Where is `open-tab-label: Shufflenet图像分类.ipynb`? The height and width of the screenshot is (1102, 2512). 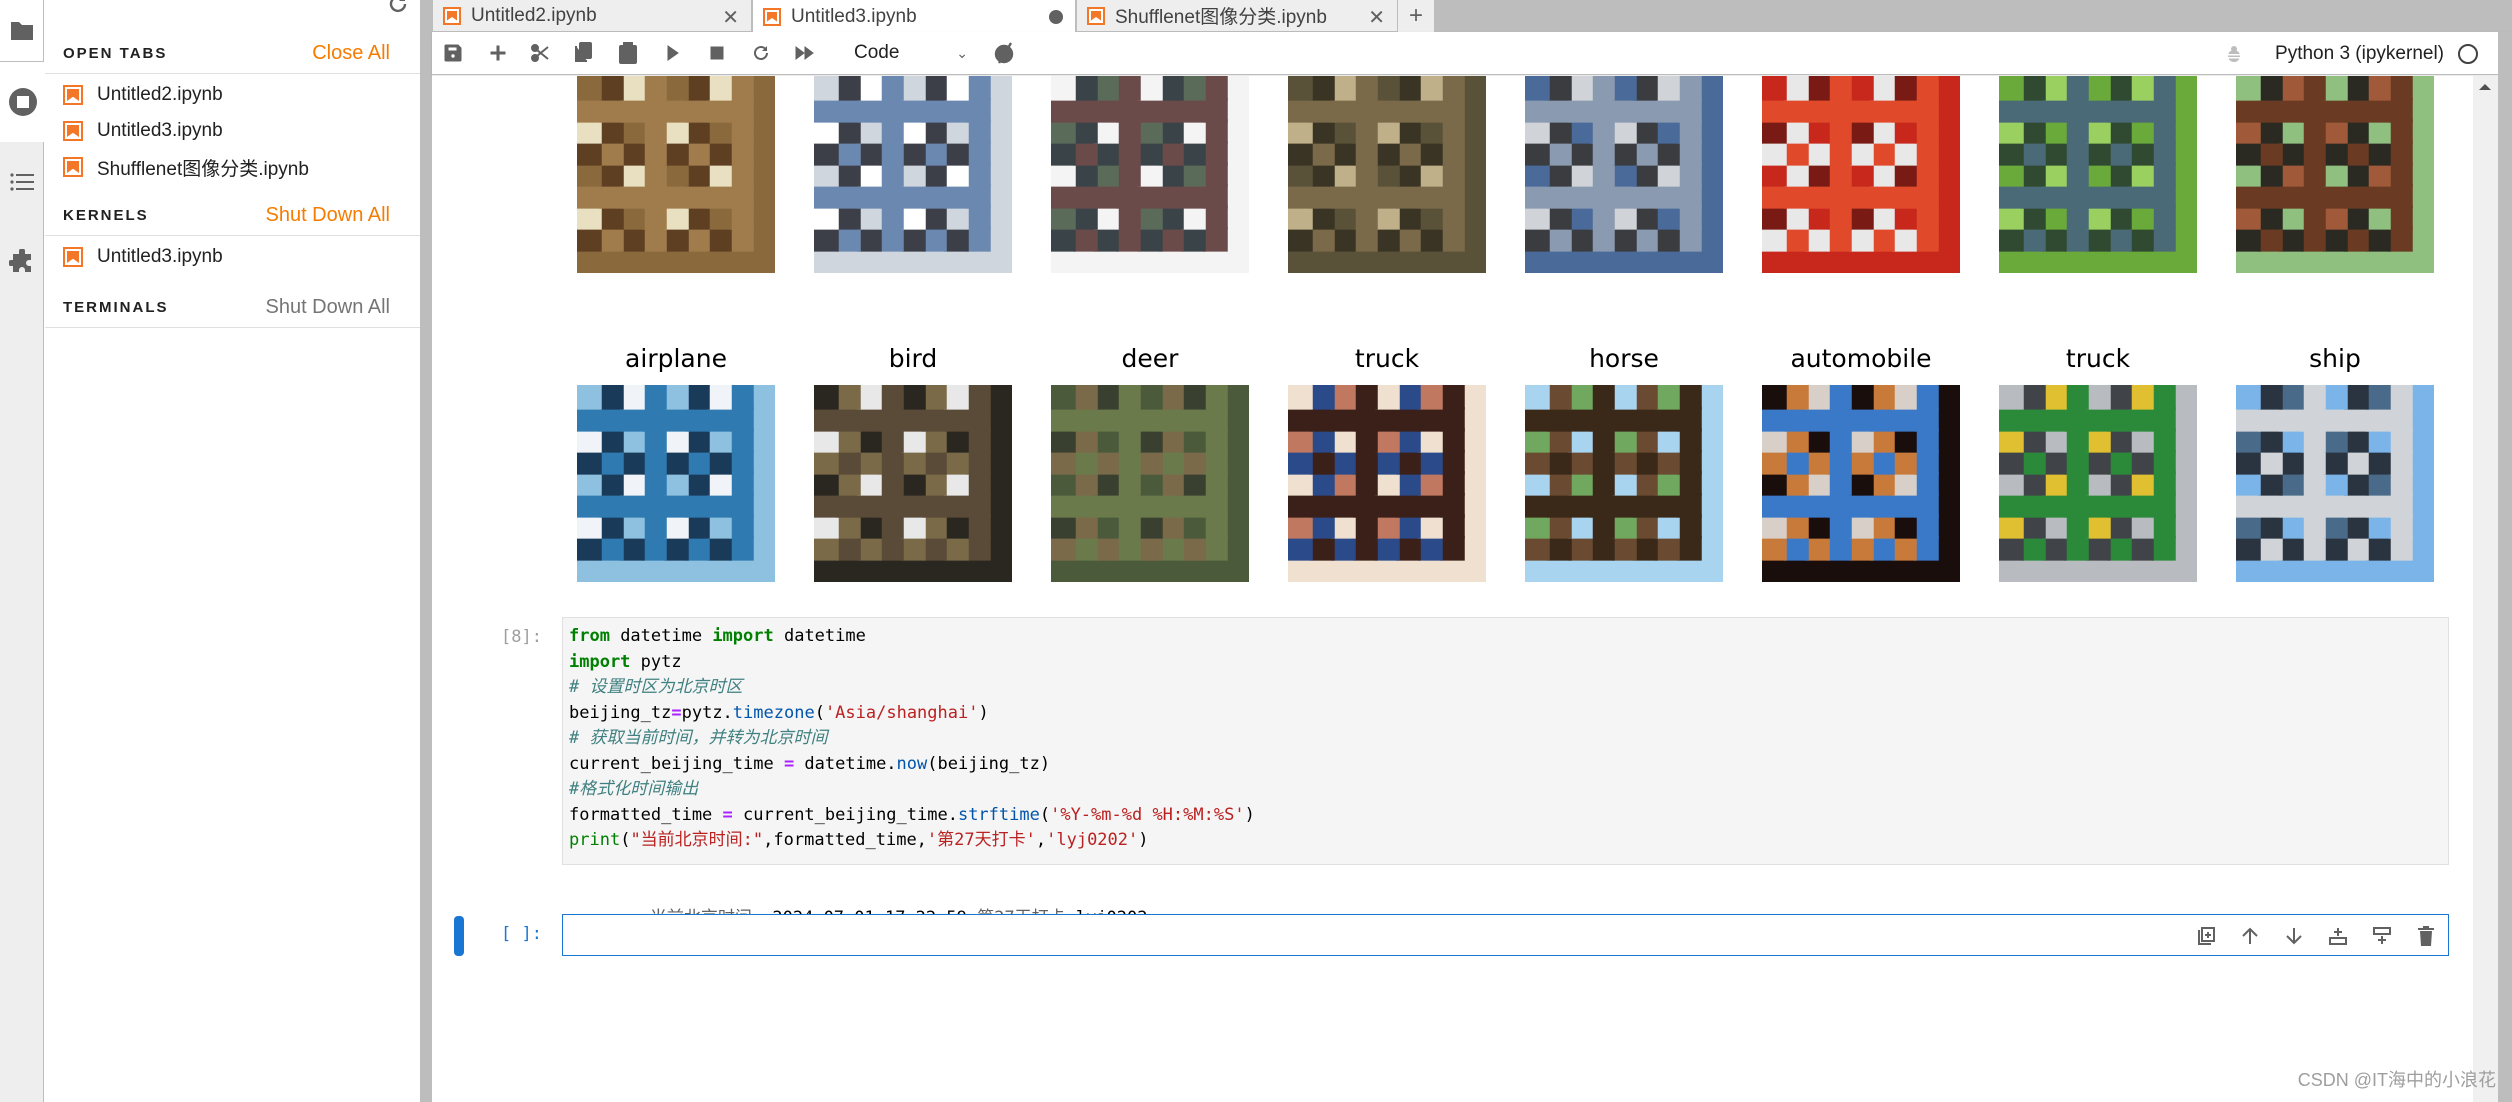
open-tab-label: Shufflenet图像分类.ipynb is located at coordinates (203, 169).